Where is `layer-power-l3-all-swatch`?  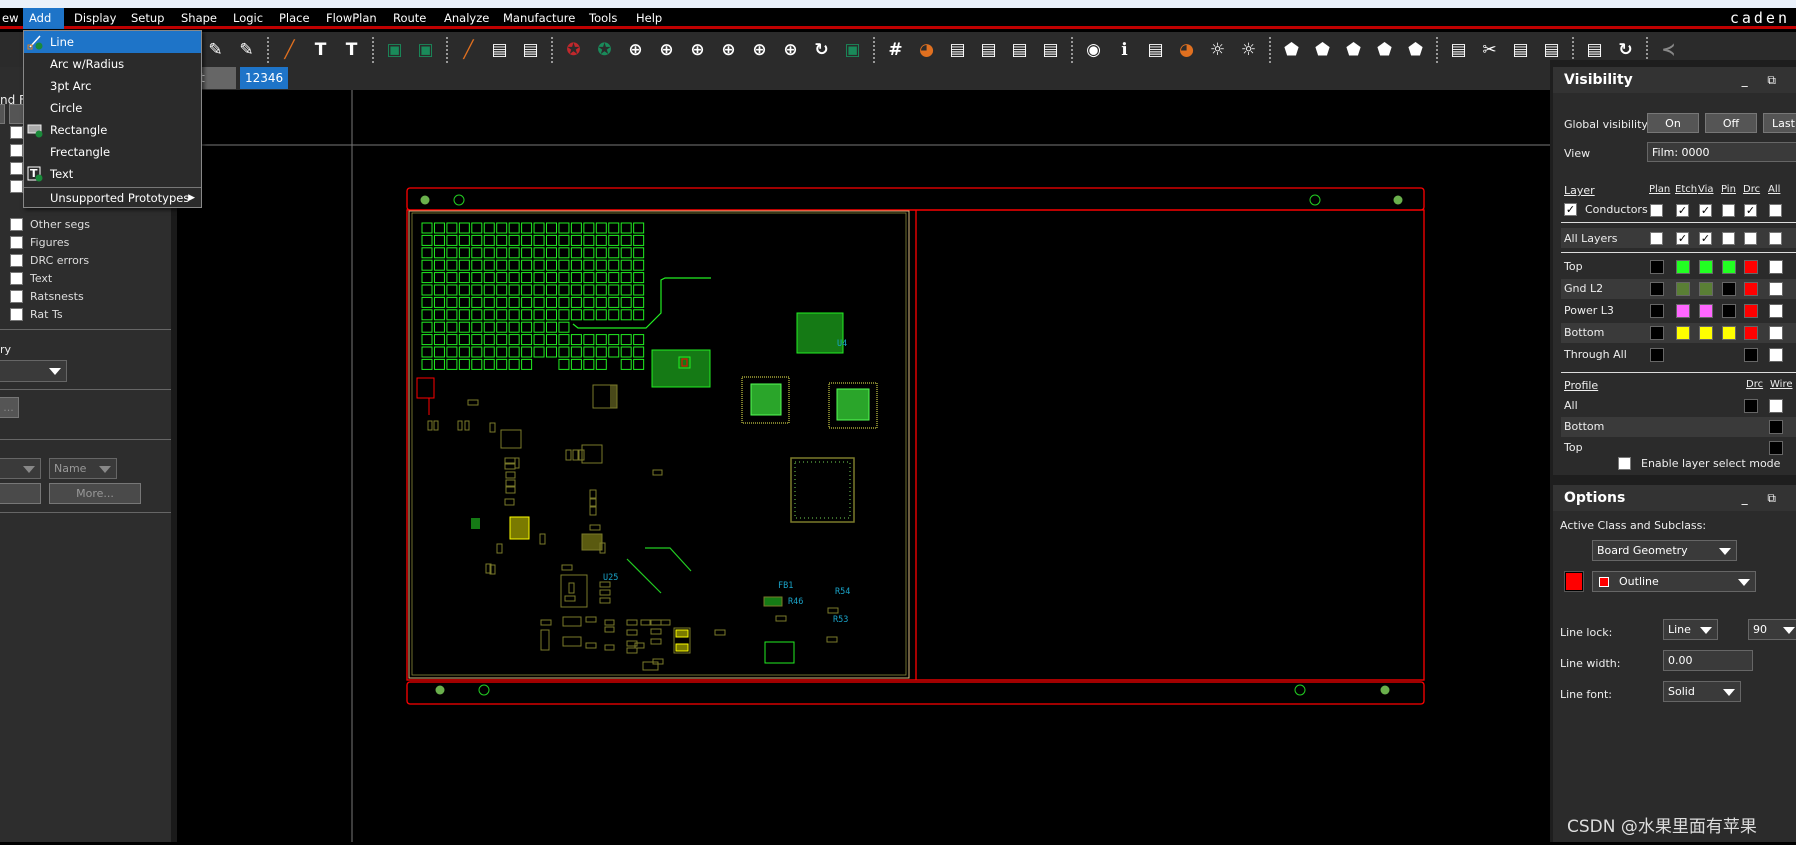 layer-power-l3-all-swatch is located at coordinates (1776, 311).